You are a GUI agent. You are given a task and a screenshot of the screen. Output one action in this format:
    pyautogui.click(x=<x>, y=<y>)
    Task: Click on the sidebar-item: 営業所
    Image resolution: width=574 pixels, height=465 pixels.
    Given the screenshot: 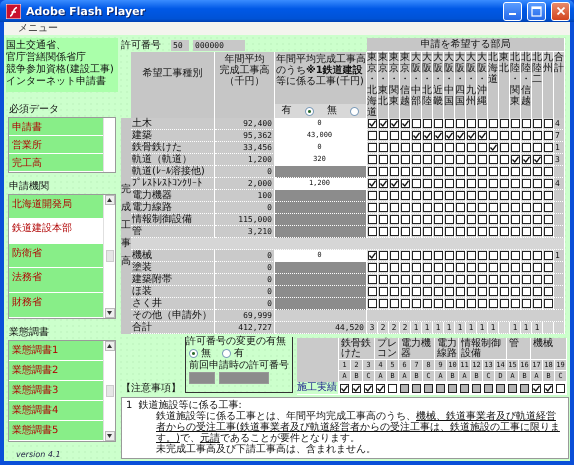 What is the action you would take?
    pyautogui.click(x=56, y=145)
    